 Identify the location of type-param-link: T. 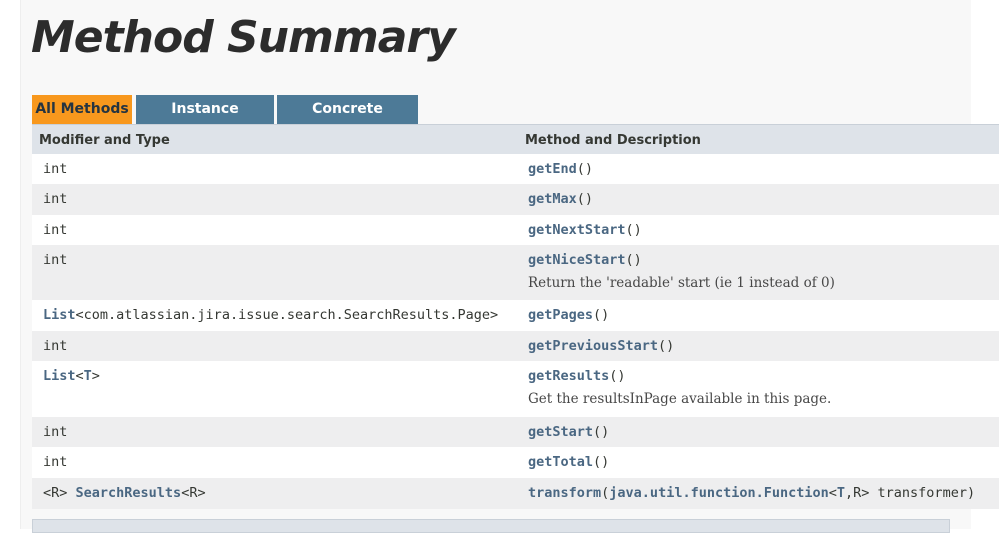
(88, 376).